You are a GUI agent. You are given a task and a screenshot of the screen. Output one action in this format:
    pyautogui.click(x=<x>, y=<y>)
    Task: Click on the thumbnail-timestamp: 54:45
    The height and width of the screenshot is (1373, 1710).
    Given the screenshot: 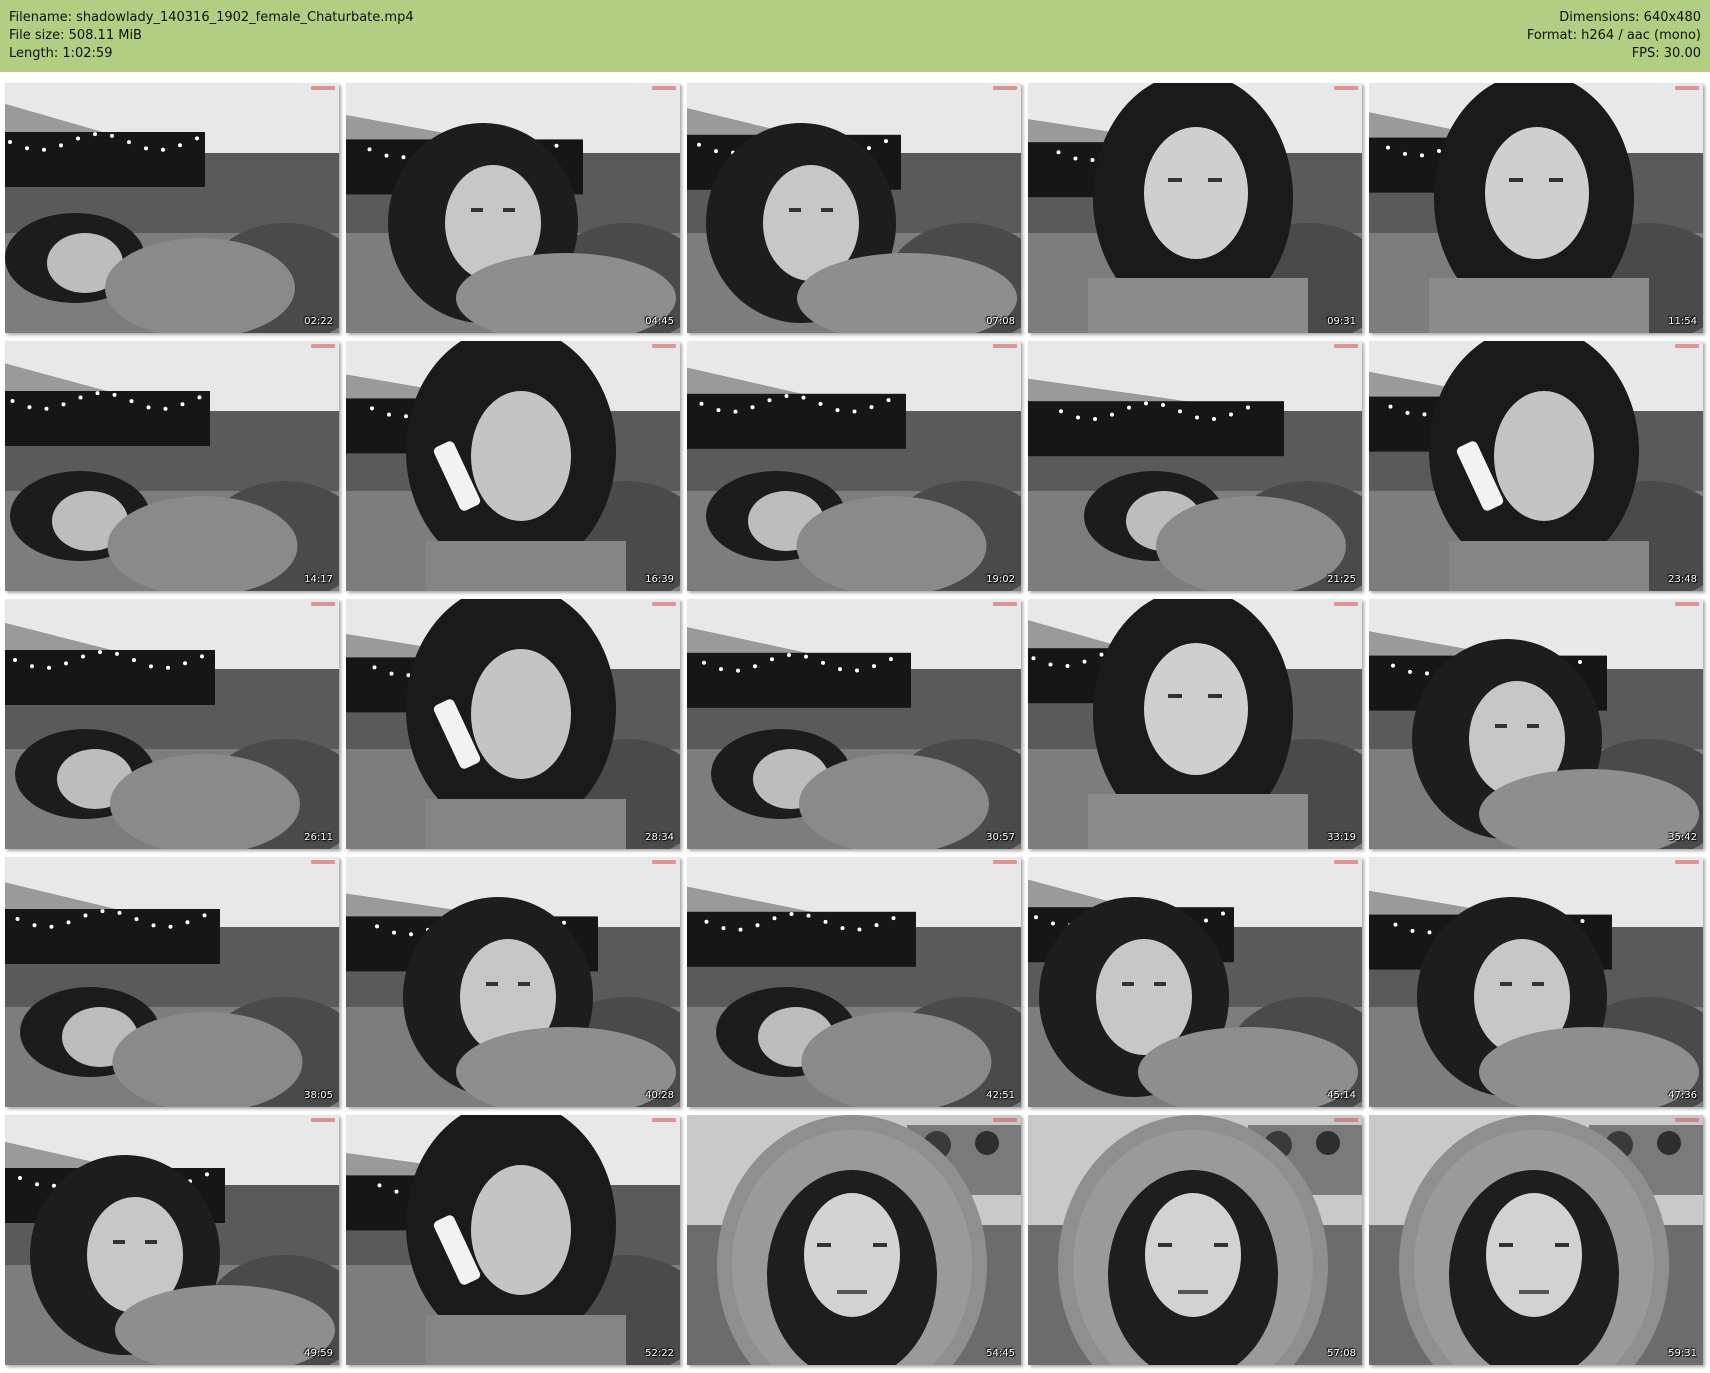 What is the action you would take?
    pyautogui.click(x=1000, y=1353)
    